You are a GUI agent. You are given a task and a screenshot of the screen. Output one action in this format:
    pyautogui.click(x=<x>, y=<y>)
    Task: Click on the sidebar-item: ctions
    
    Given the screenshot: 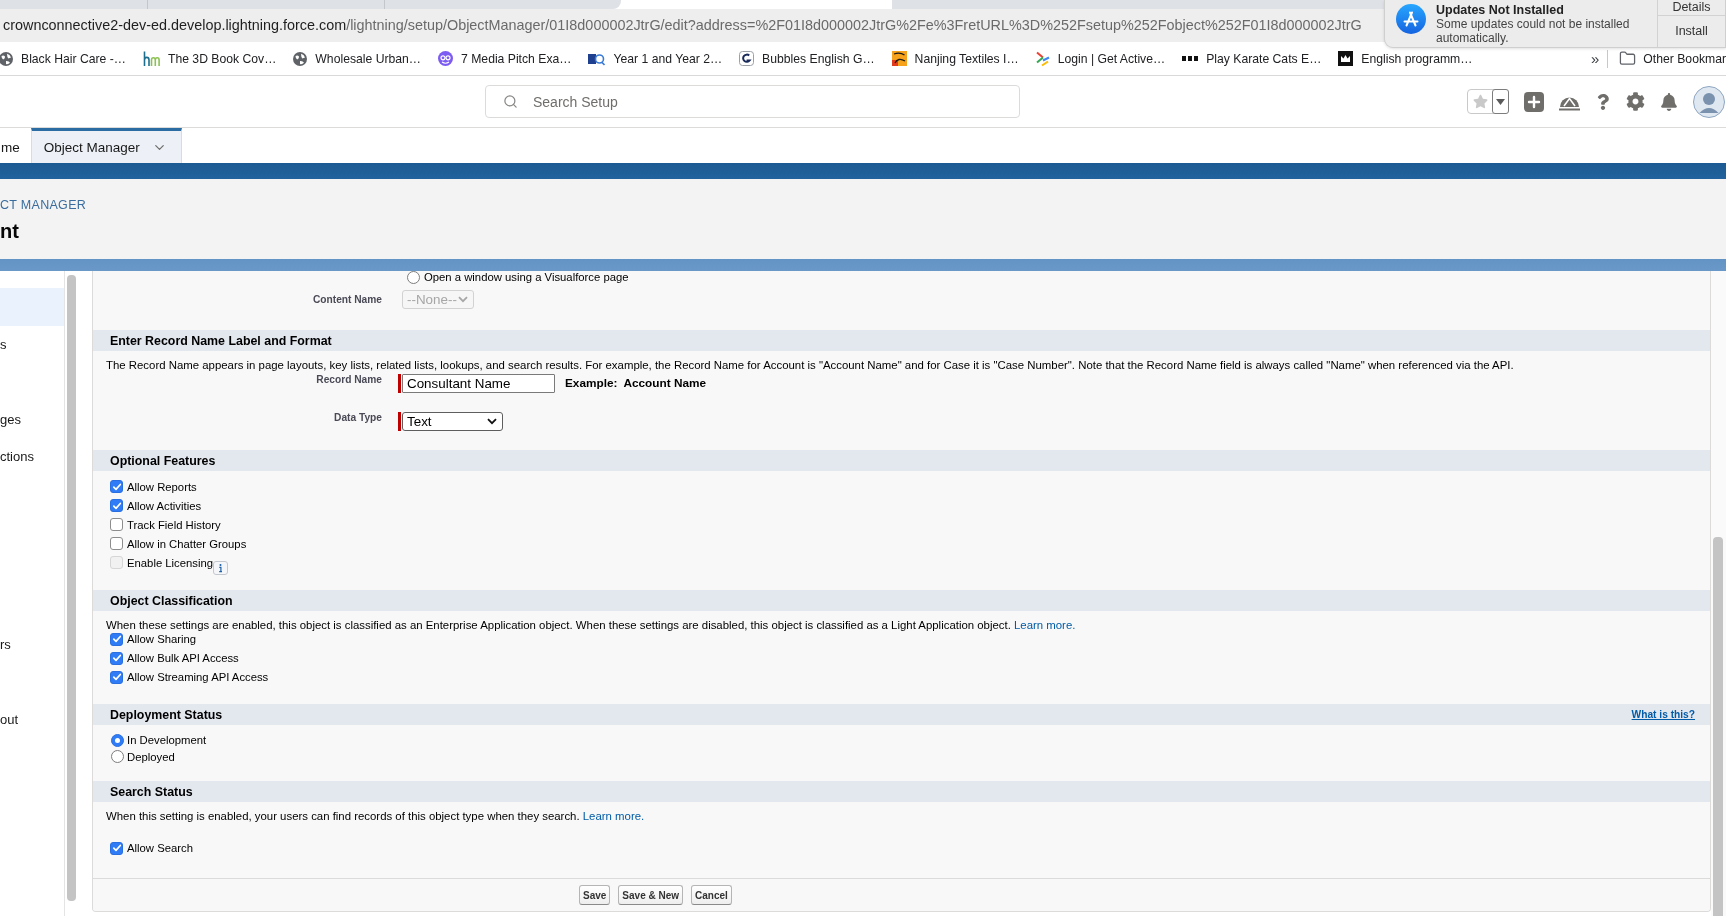 What is the action you would take?
    pyautogui.click(x=32, y=457)
    